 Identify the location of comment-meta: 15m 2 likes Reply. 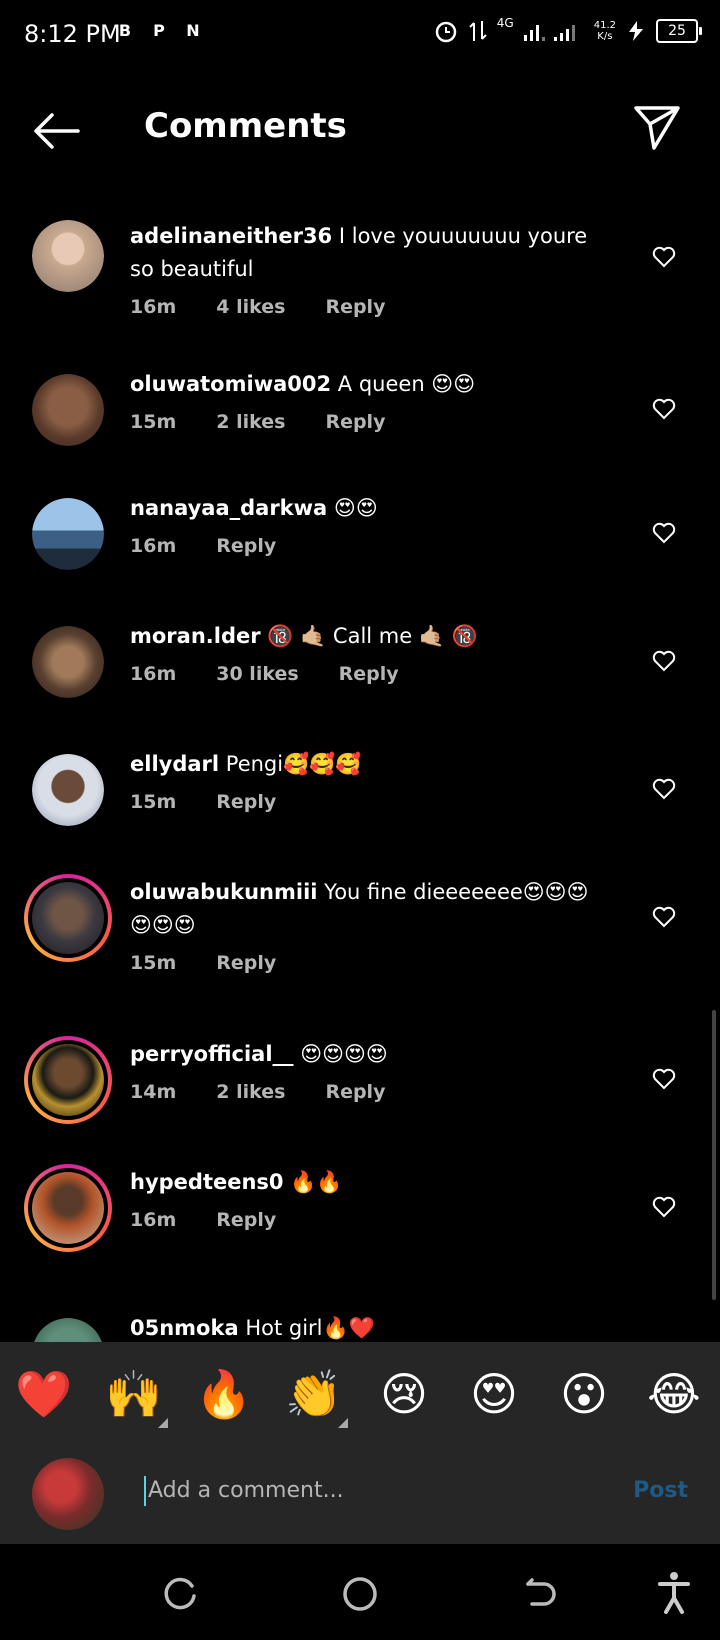
(370, 422).